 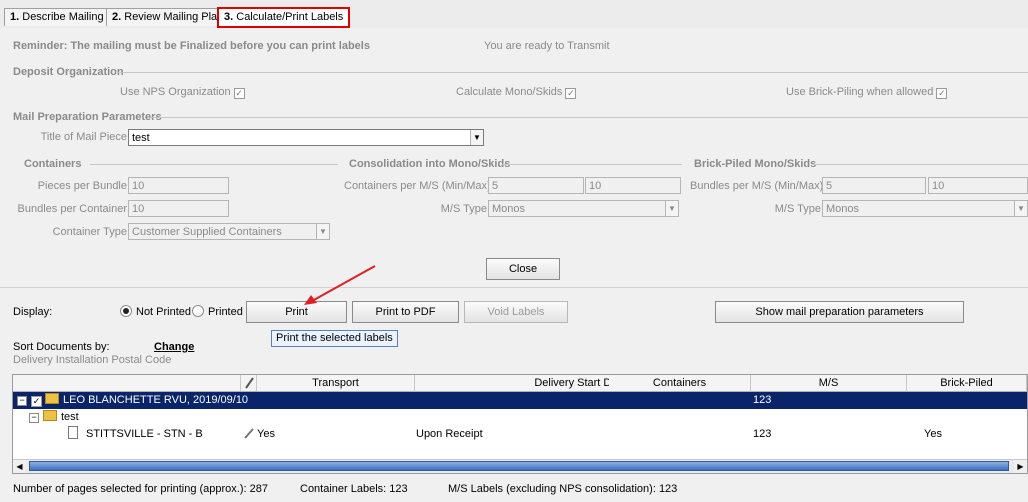 I want to click on row-checkbox: ✓, so click(x=36, y=401).